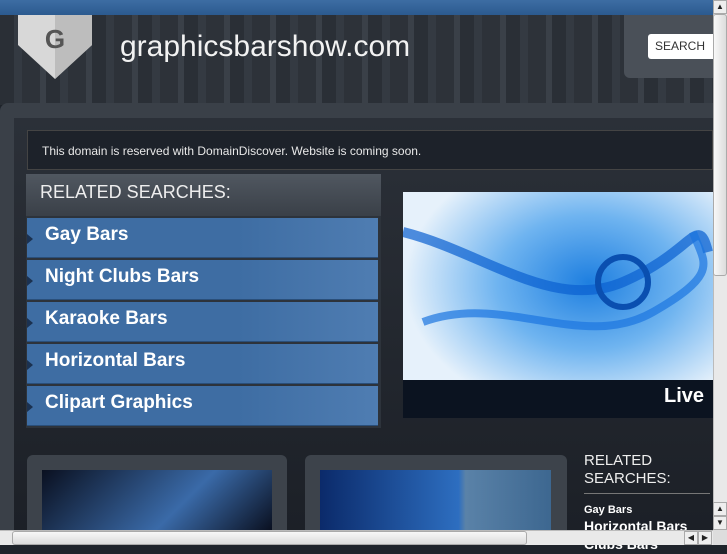 Image resolution: width=727 pixels, height=554 pixels. I want to click on related-searches-title: RELATED SEARCHES:, so click(203, 195).